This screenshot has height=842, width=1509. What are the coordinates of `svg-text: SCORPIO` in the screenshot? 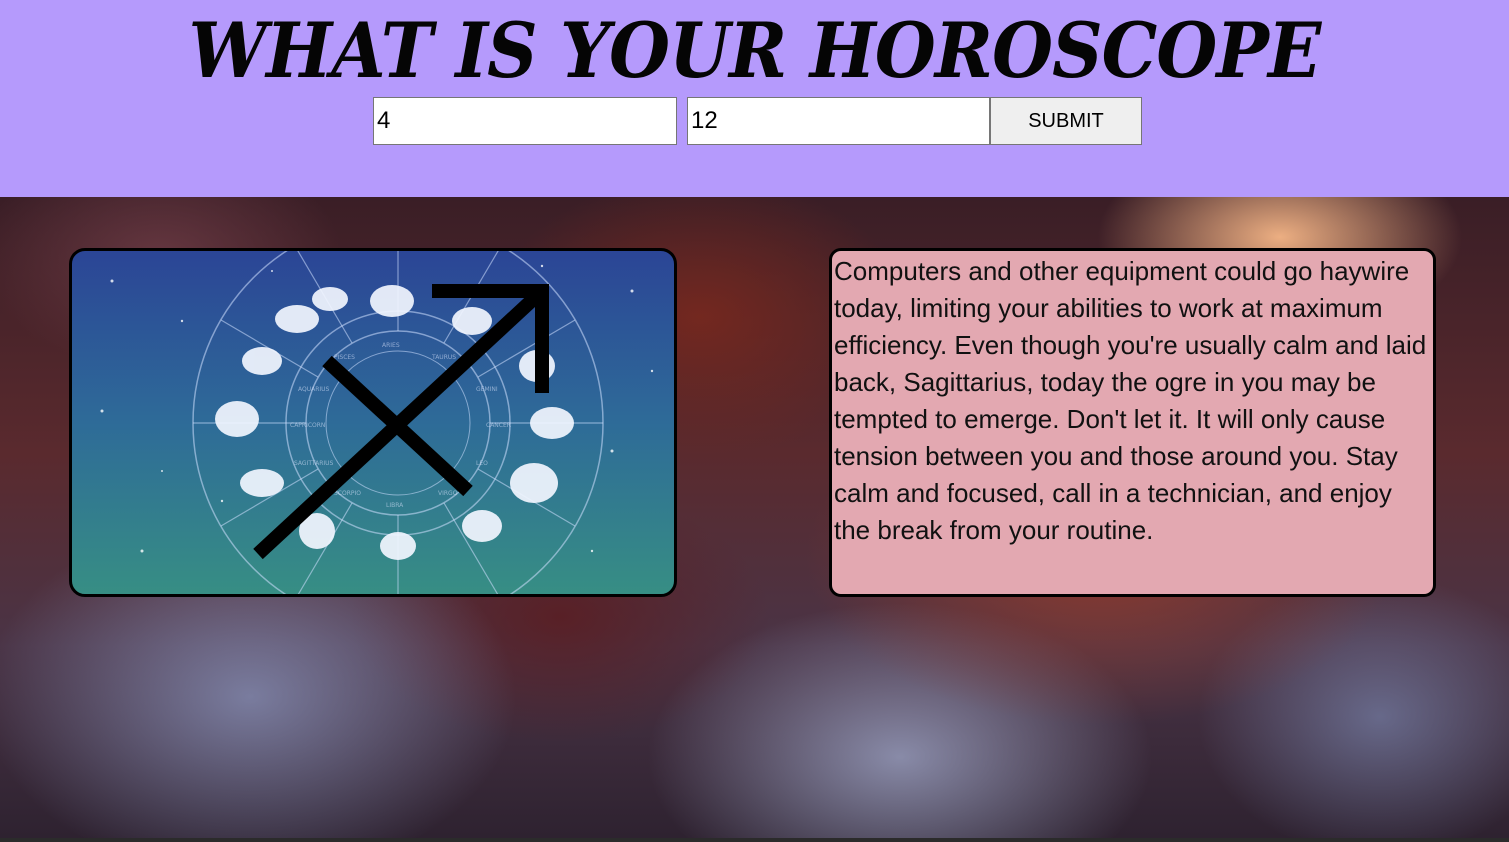 It's located at (347, 493).